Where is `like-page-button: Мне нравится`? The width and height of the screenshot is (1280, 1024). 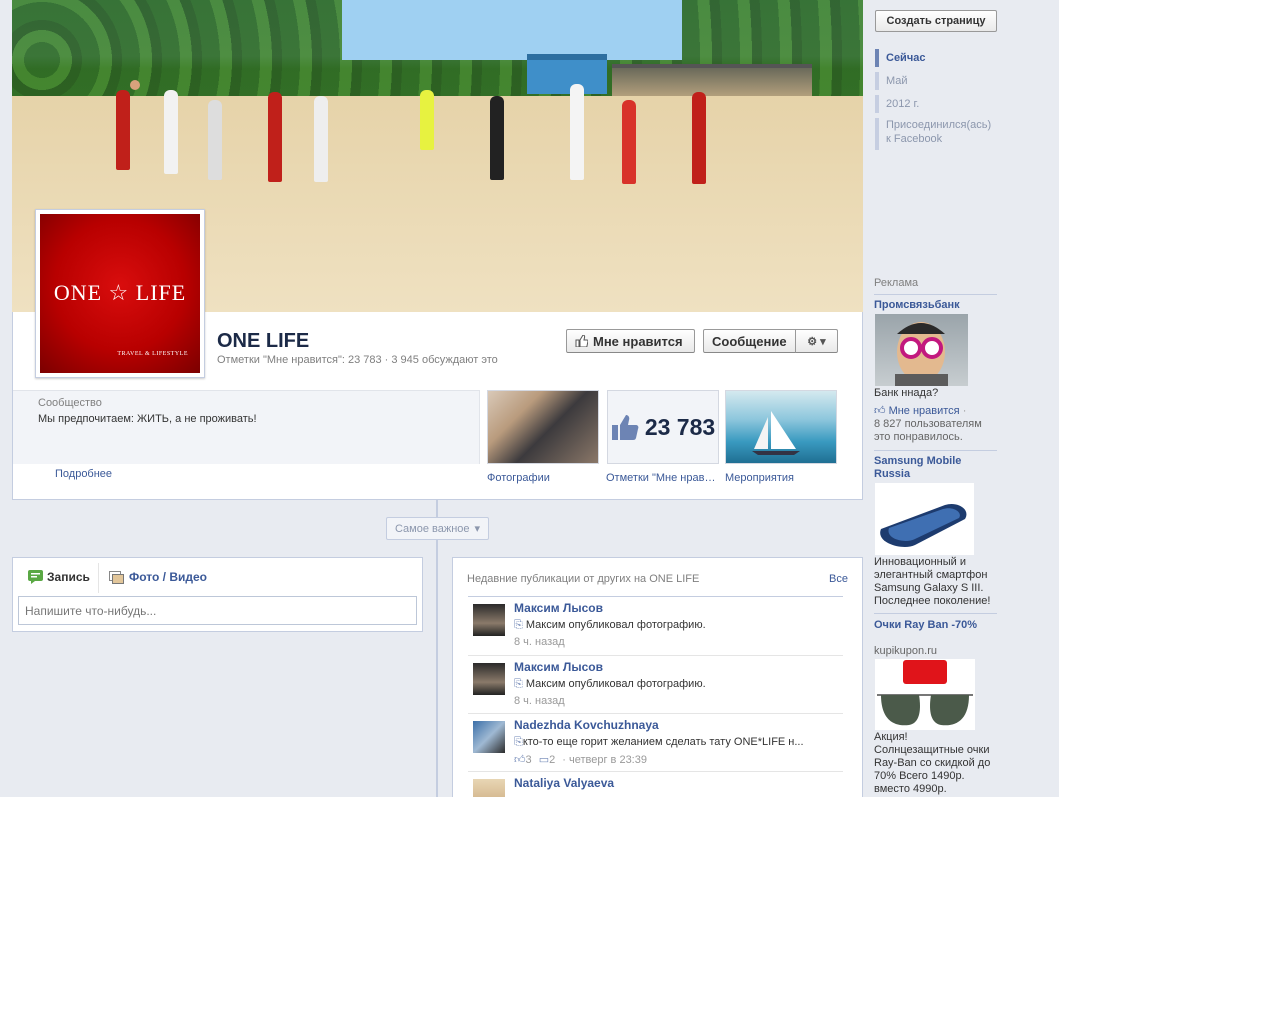
like-page-button: Мне нравится is located at coordinates (630, 341).